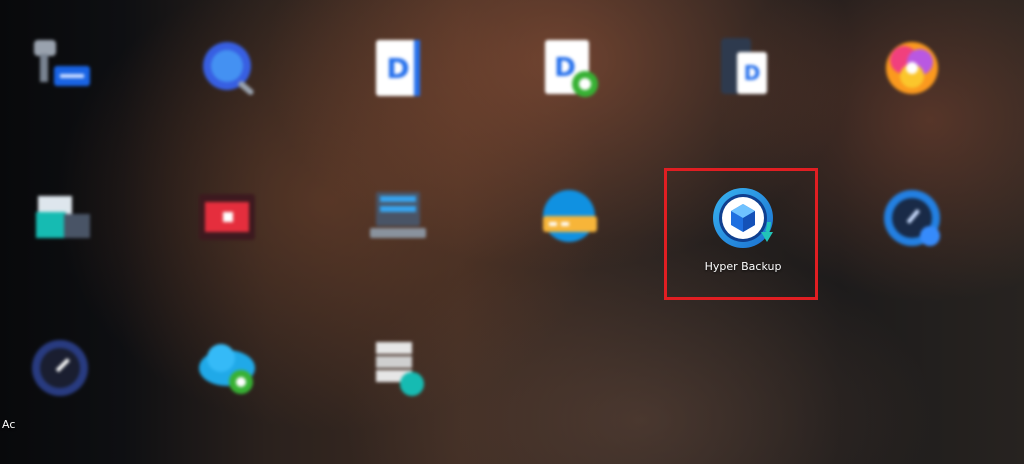 The width and height of the screenshot is (1024, 464). What do you see at coordinates (227, 368) in the screenshot?
I see `cloud-sync-icon` at bounding box center [227, 368].